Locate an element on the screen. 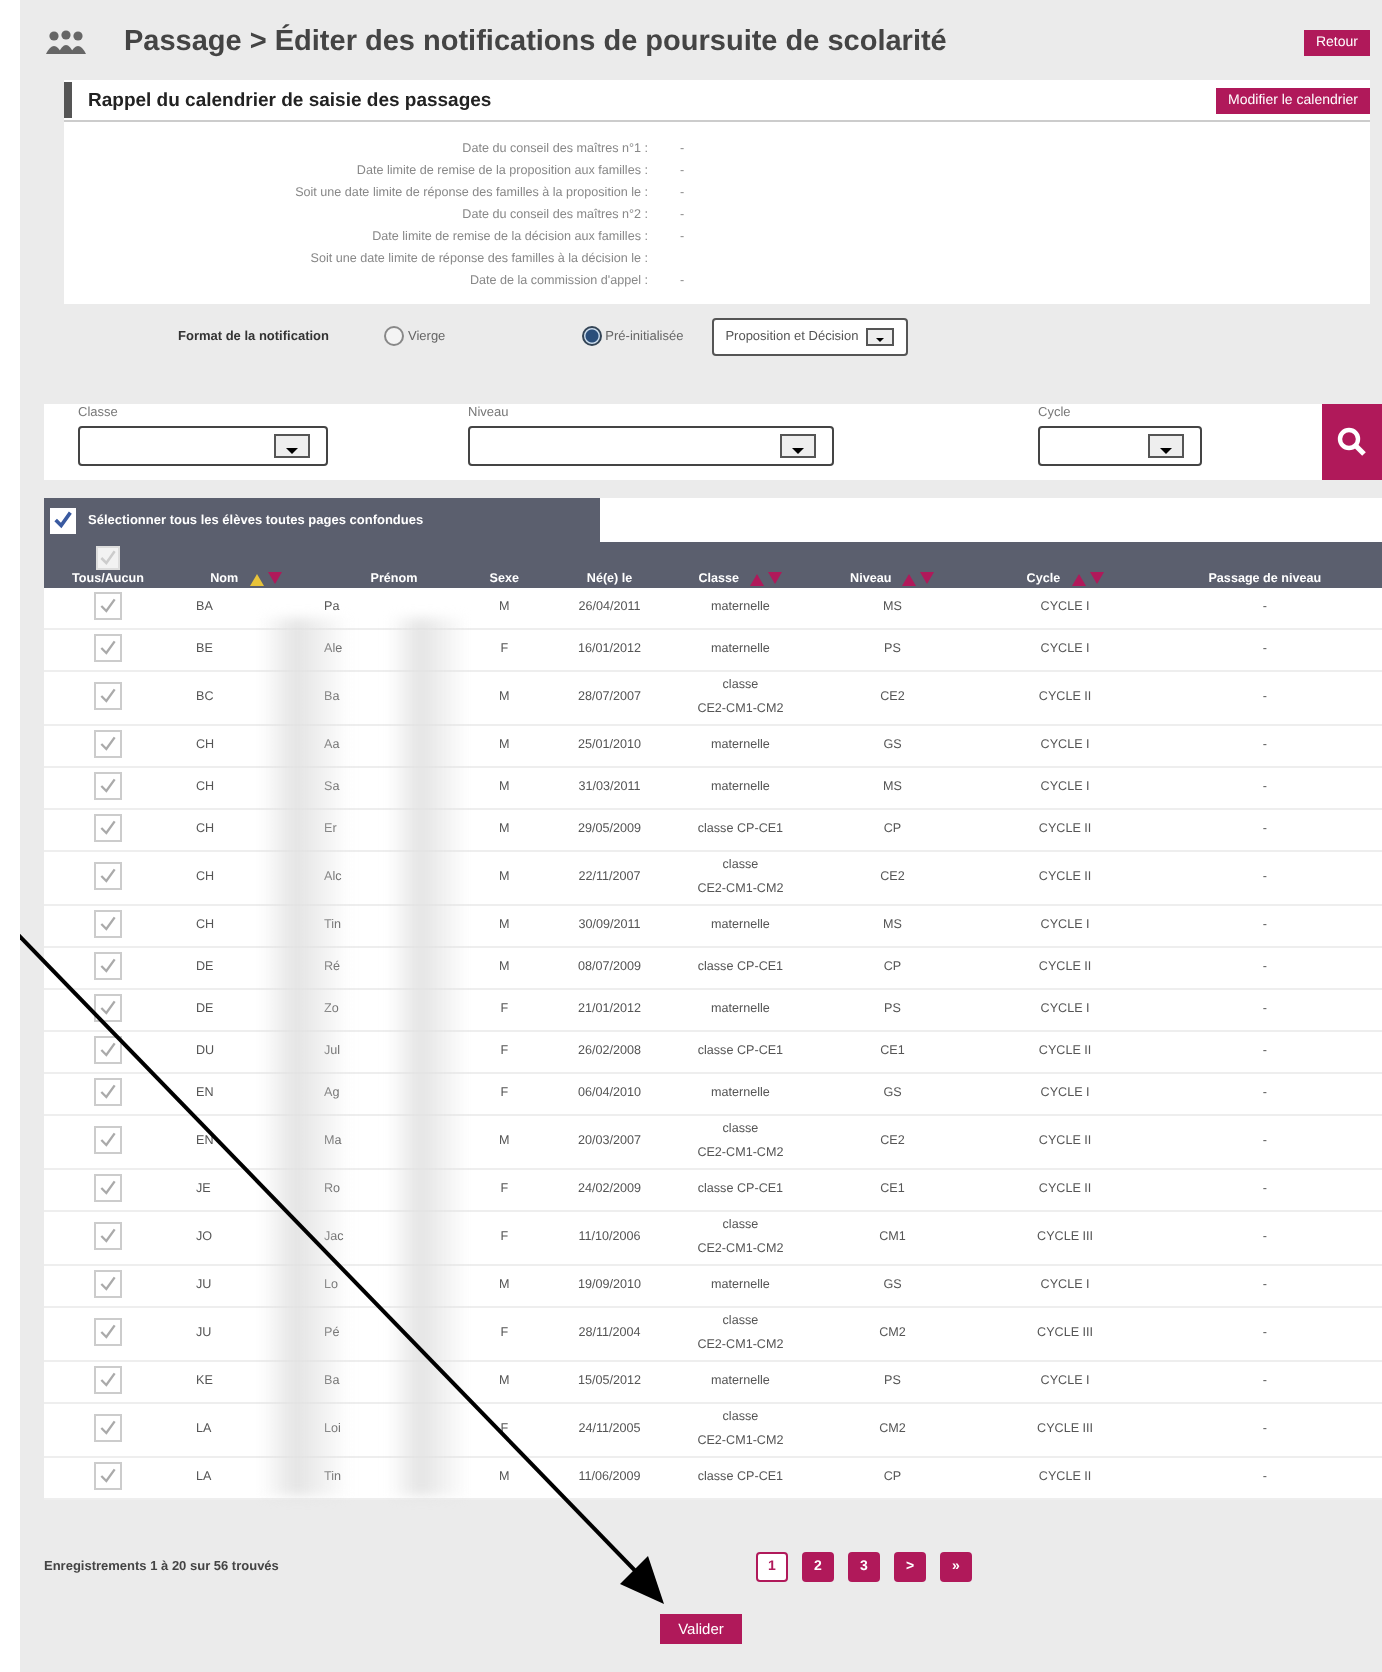  select-all-checkbox is located at coordinates (63, 520).